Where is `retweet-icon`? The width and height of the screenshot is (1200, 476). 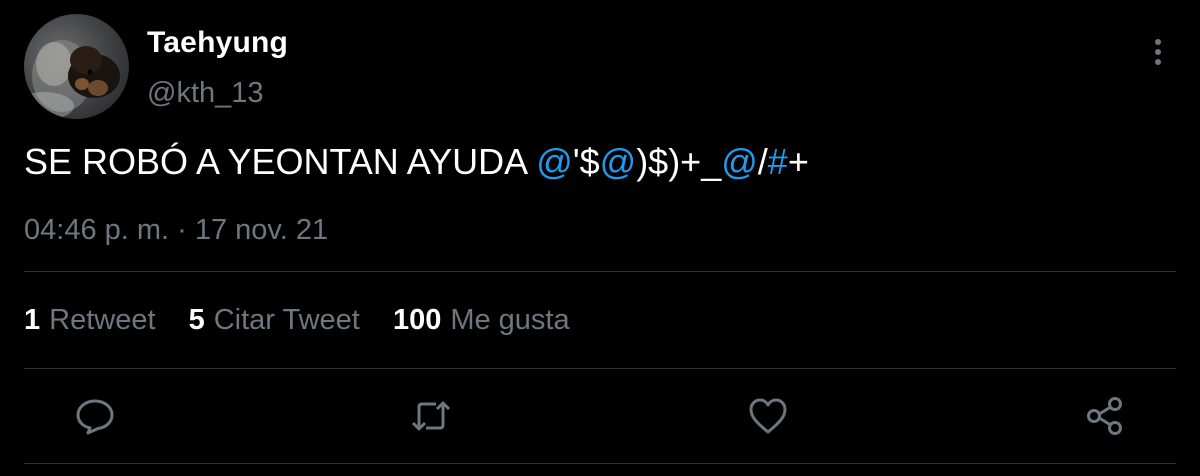
retweet-icon is located at coordinates (431, 416).